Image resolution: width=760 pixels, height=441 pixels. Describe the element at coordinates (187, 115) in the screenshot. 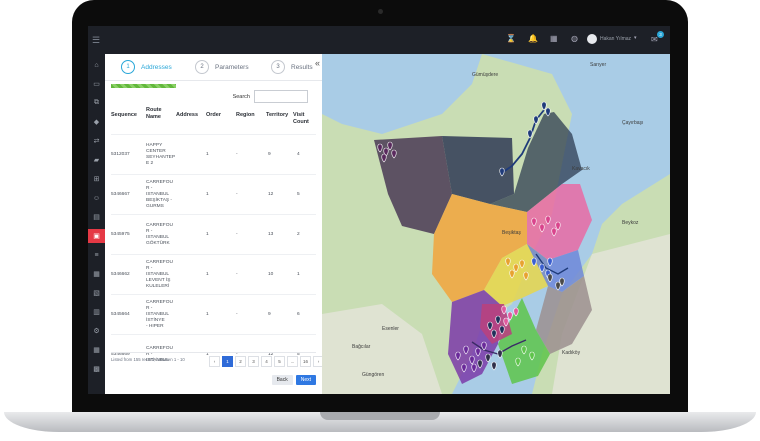

I see `col-address: Address` at that location.